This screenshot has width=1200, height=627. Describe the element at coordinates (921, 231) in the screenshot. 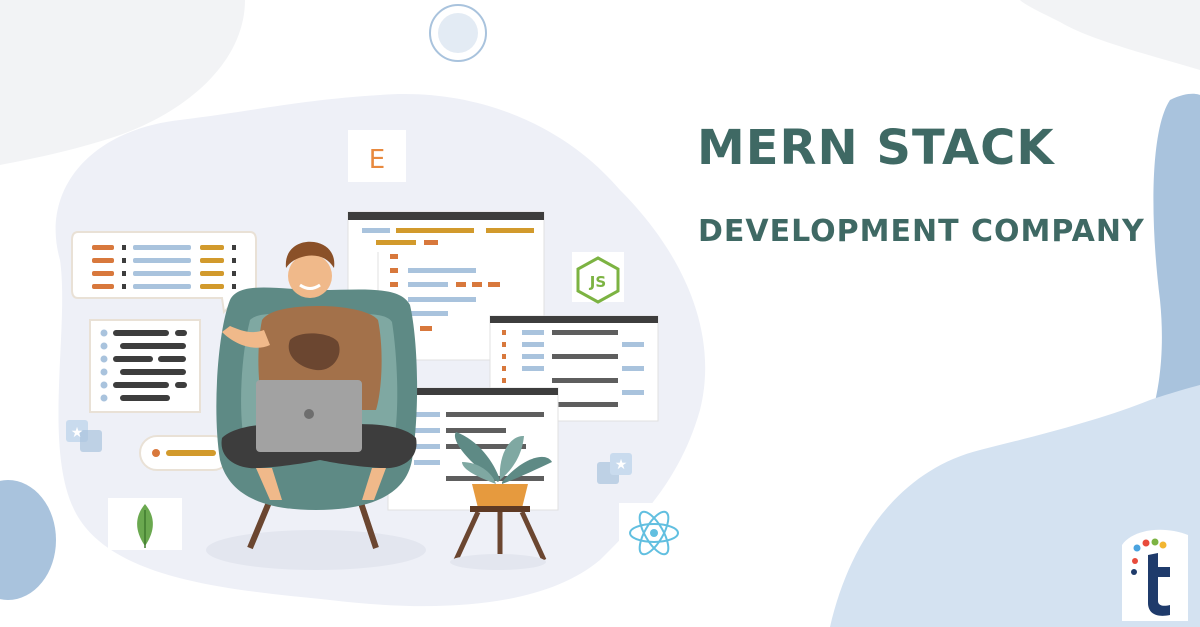

I see `page-subtitle: DEVELOPMENT COMPANY` at that location.